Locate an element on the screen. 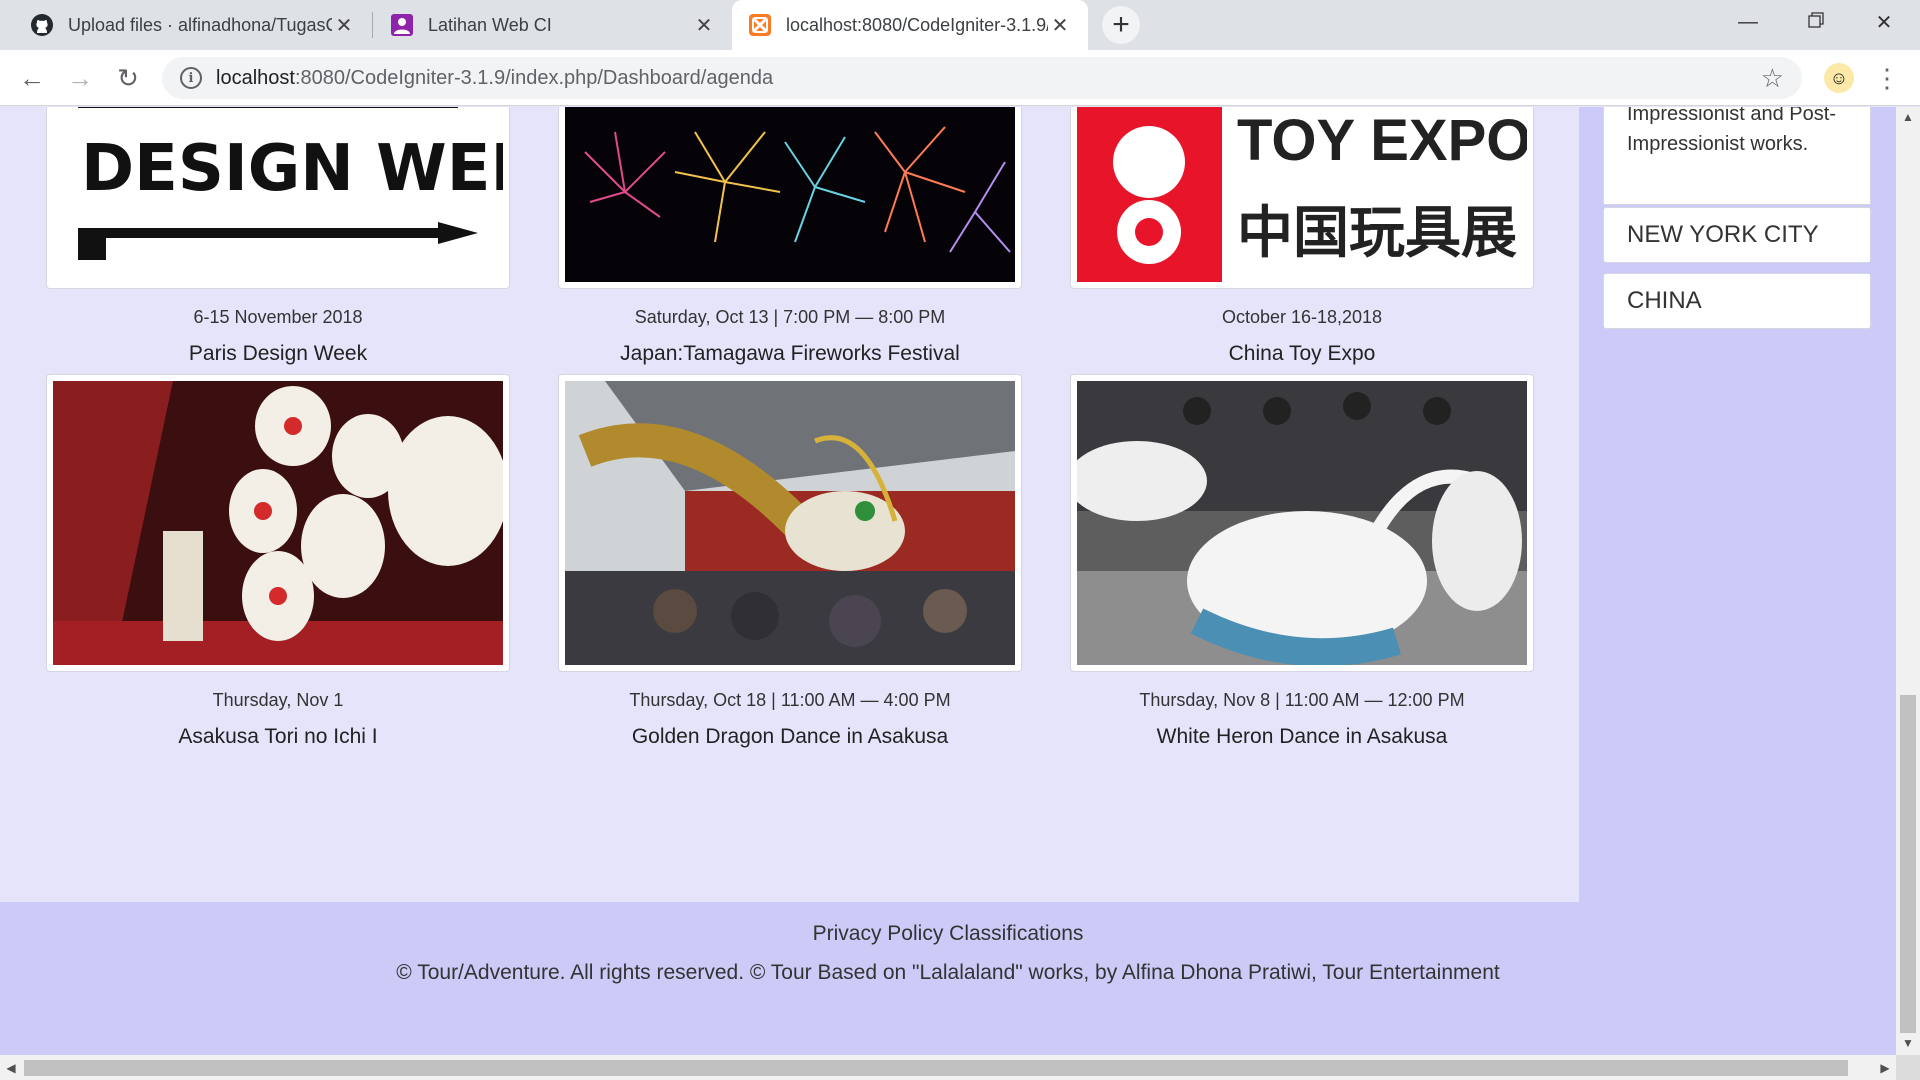 The image size is (1920, 1080). tab-title: localhost:8080/CodeIgniter-3.1.9/ is located at coordinates (917, 24).